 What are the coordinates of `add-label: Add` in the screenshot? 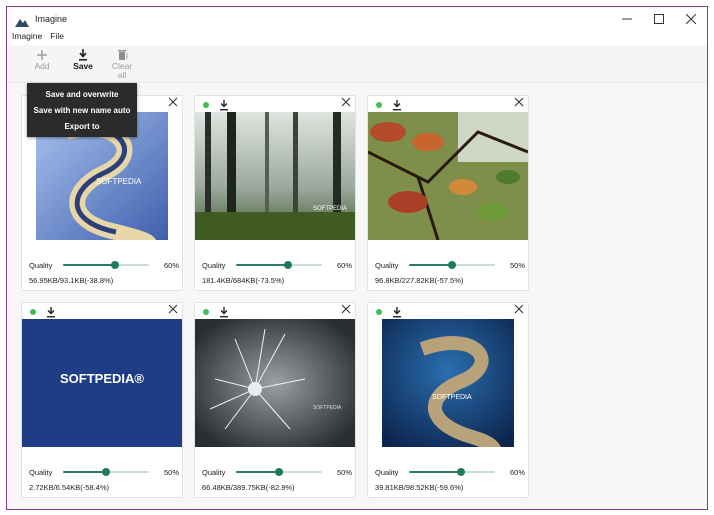 It's located at (42, 66).